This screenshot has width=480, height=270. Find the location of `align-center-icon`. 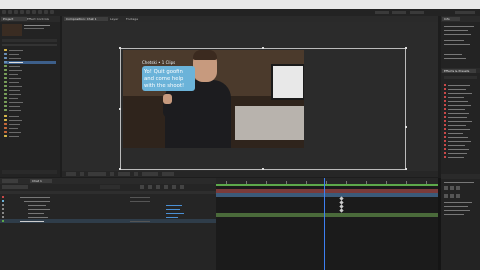

align-center-icon is located at coordinates (452, 188).